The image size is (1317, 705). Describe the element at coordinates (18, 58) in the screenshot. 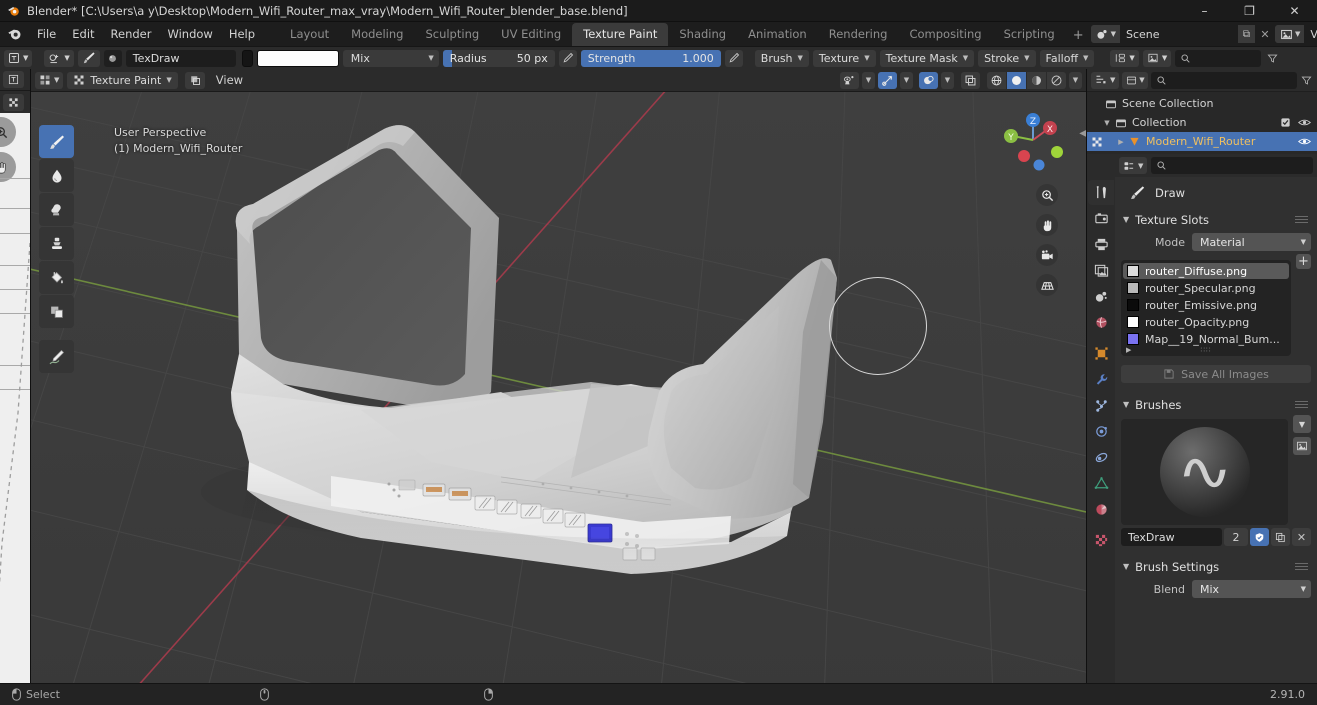

I see `editor-type-selector: ▼` at that location.